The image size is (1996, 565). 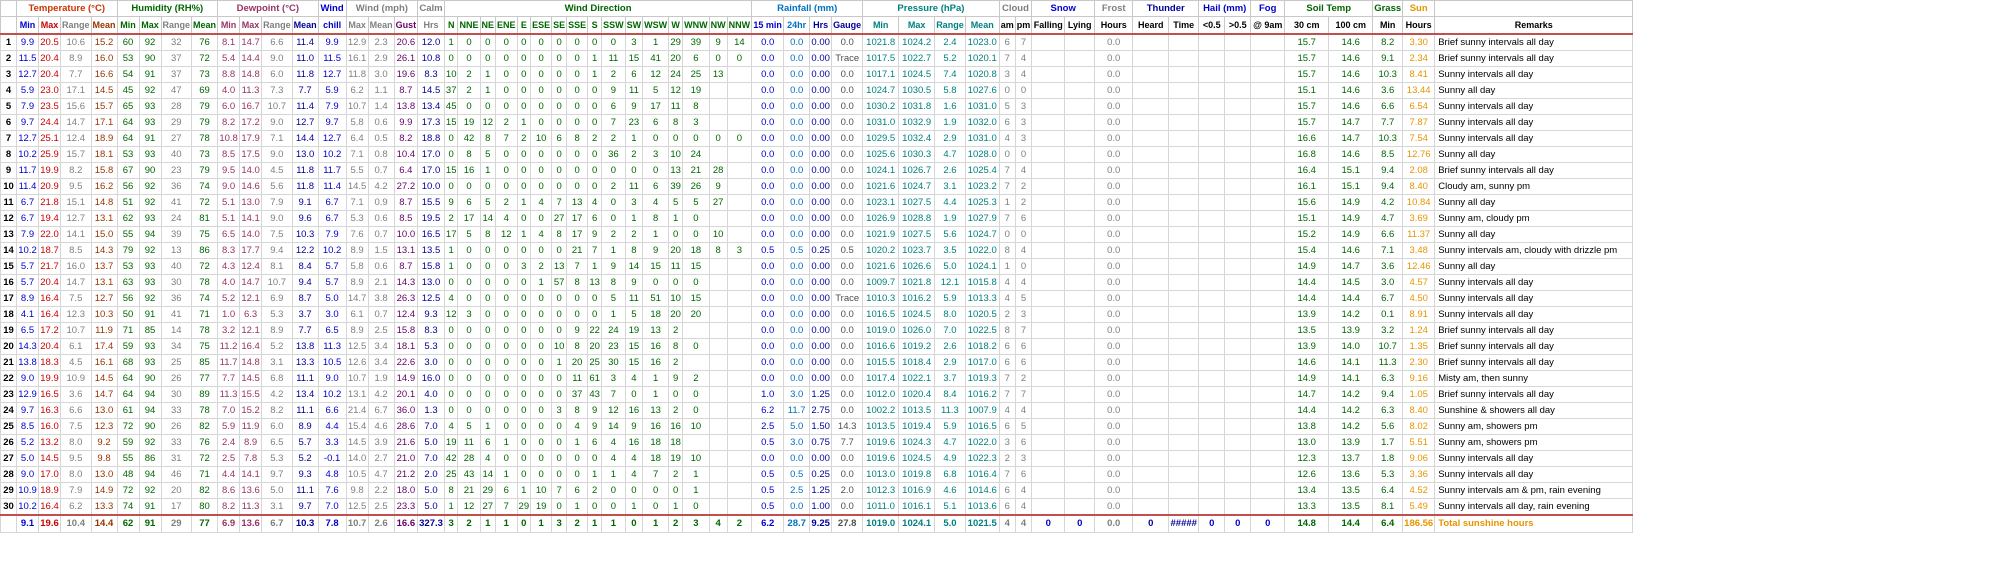 What do you see at coordinates (431, 314) in the screenshot?
I see `calm-hours-cell: 9.3` at bounding box center [431, 314].